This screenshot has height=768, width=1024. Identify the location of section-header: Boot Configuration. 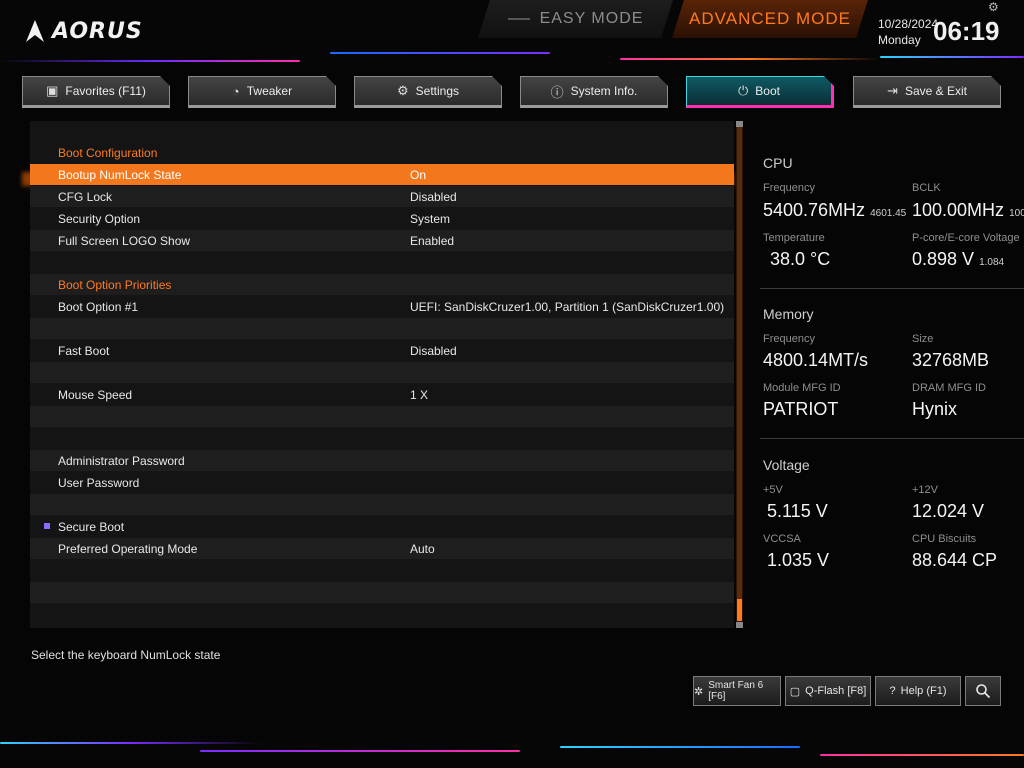
(382, 152).